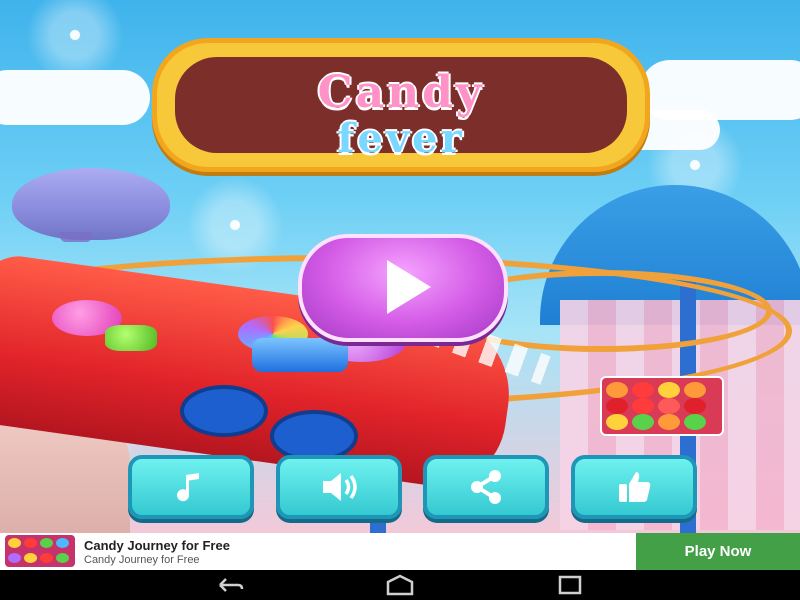 This screenshot has height=600, width=800. I want to click on sound-button, so click(339, 487).